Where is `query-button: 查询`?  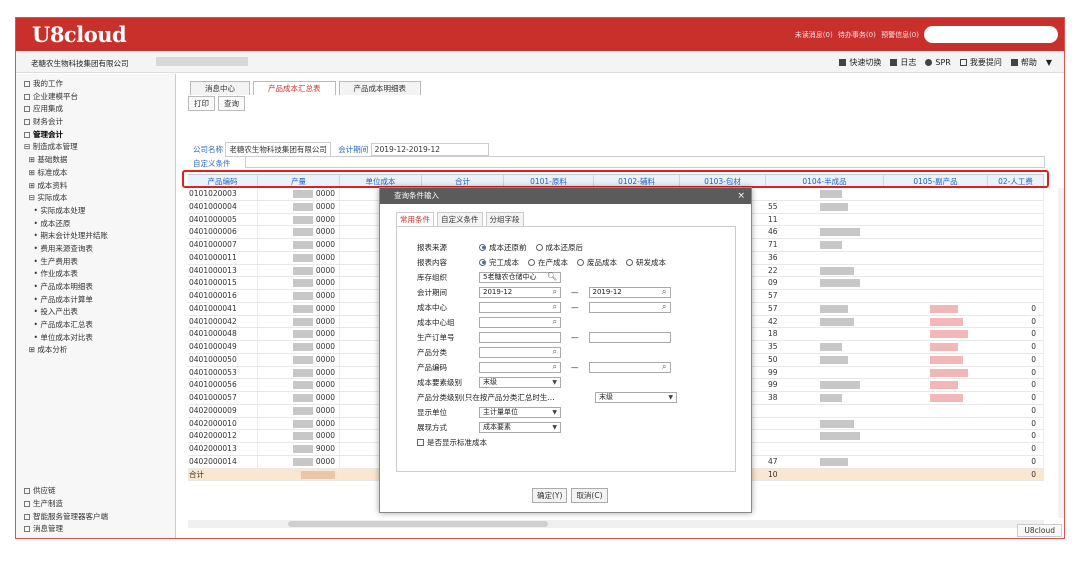
query-button: 查询 is located at coordinates (231, 103).